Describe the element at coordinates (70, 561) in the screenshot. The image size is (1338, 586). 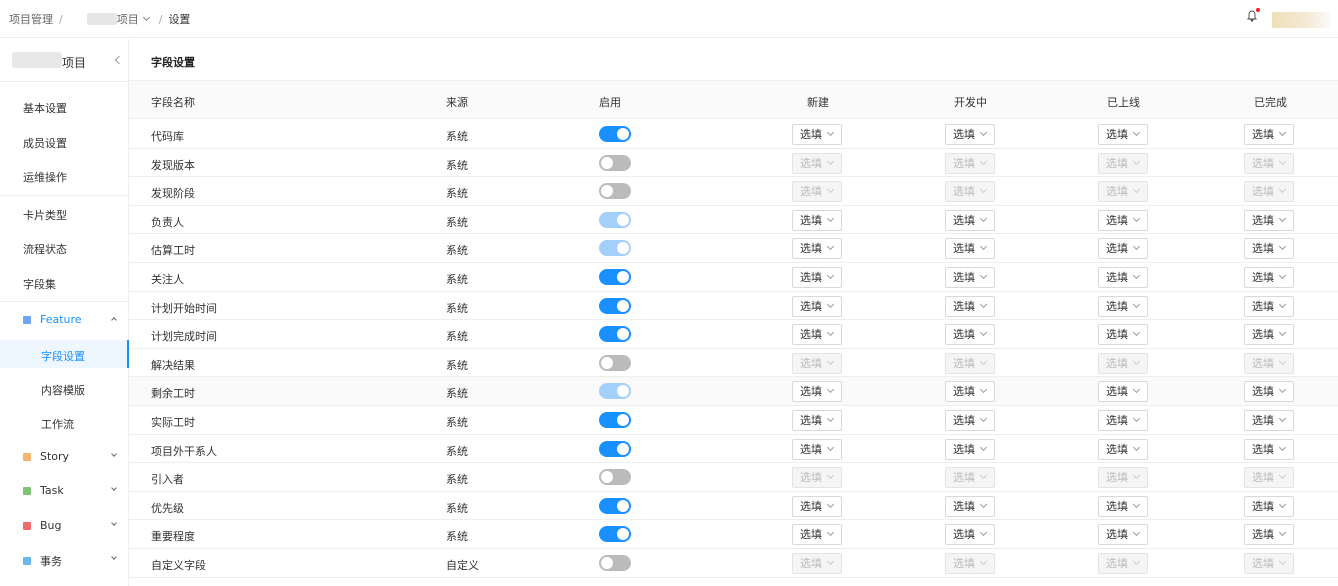
I see `sidebar-group-affair: 事务` at that location.